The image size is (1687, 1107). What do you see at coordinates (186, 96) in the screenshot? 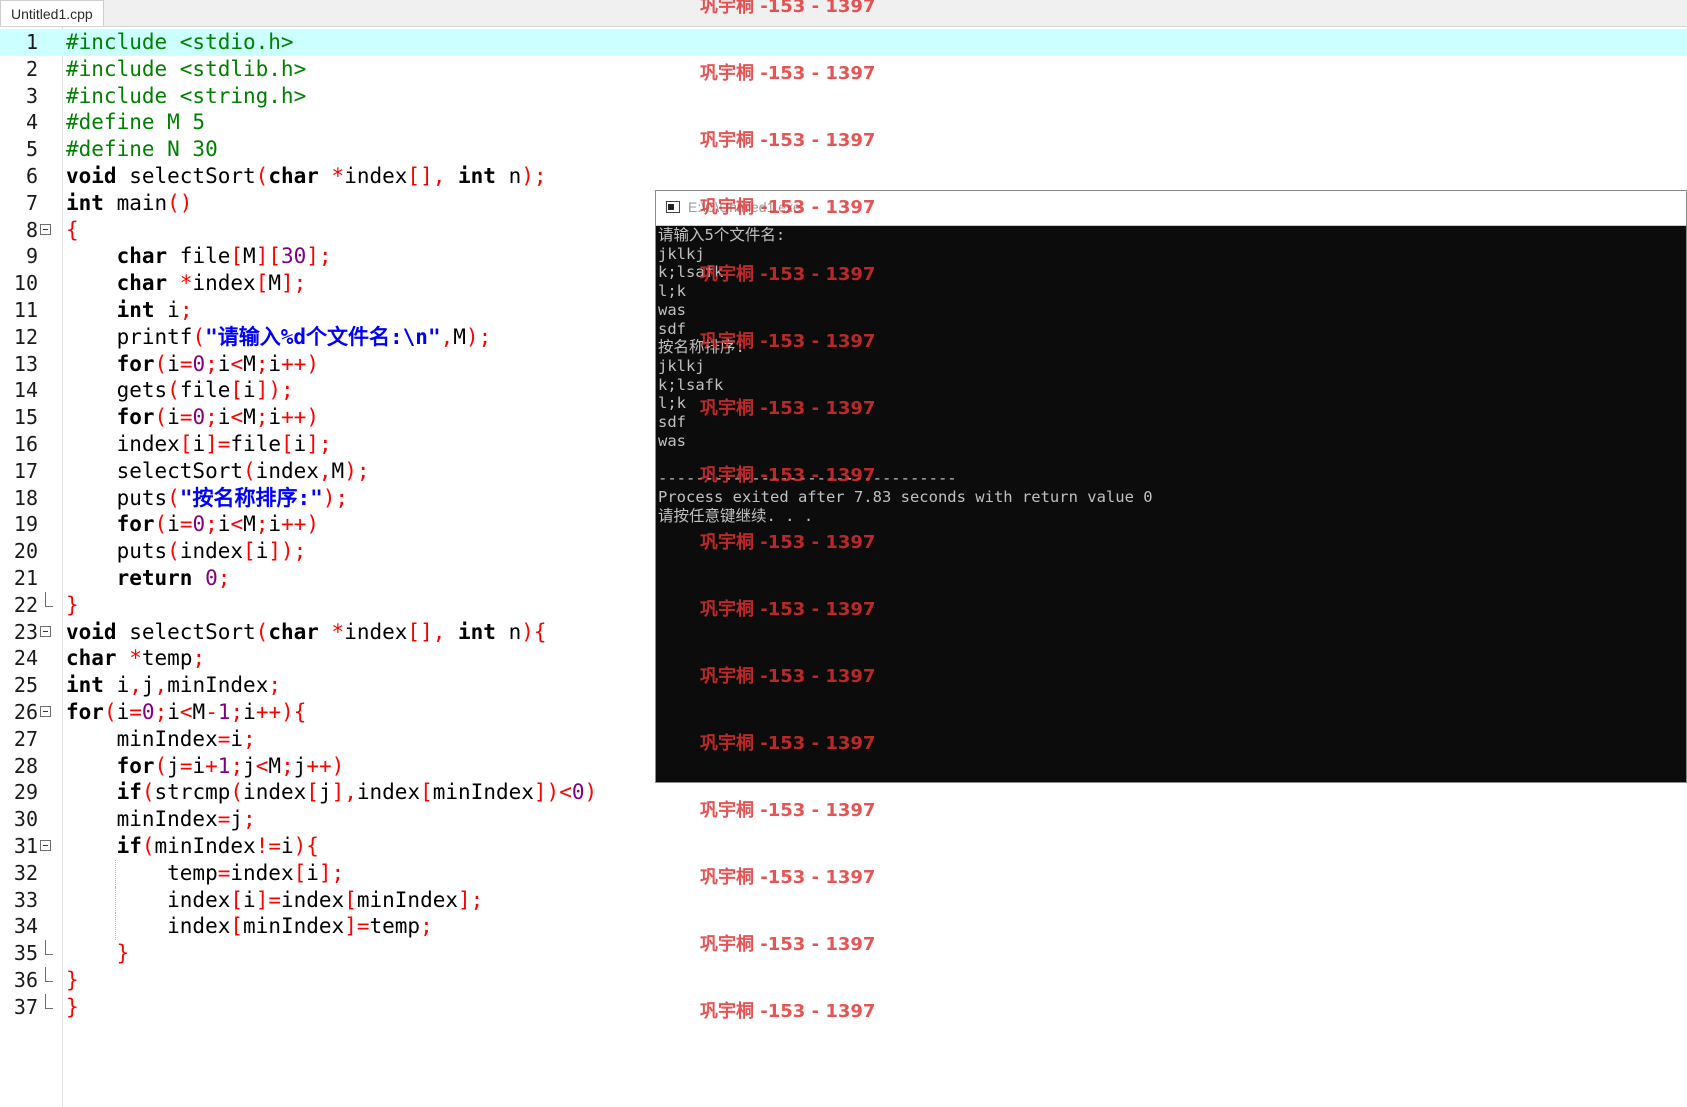
I see `code-text: #include <string.h>` at bounding box center [186, 96].